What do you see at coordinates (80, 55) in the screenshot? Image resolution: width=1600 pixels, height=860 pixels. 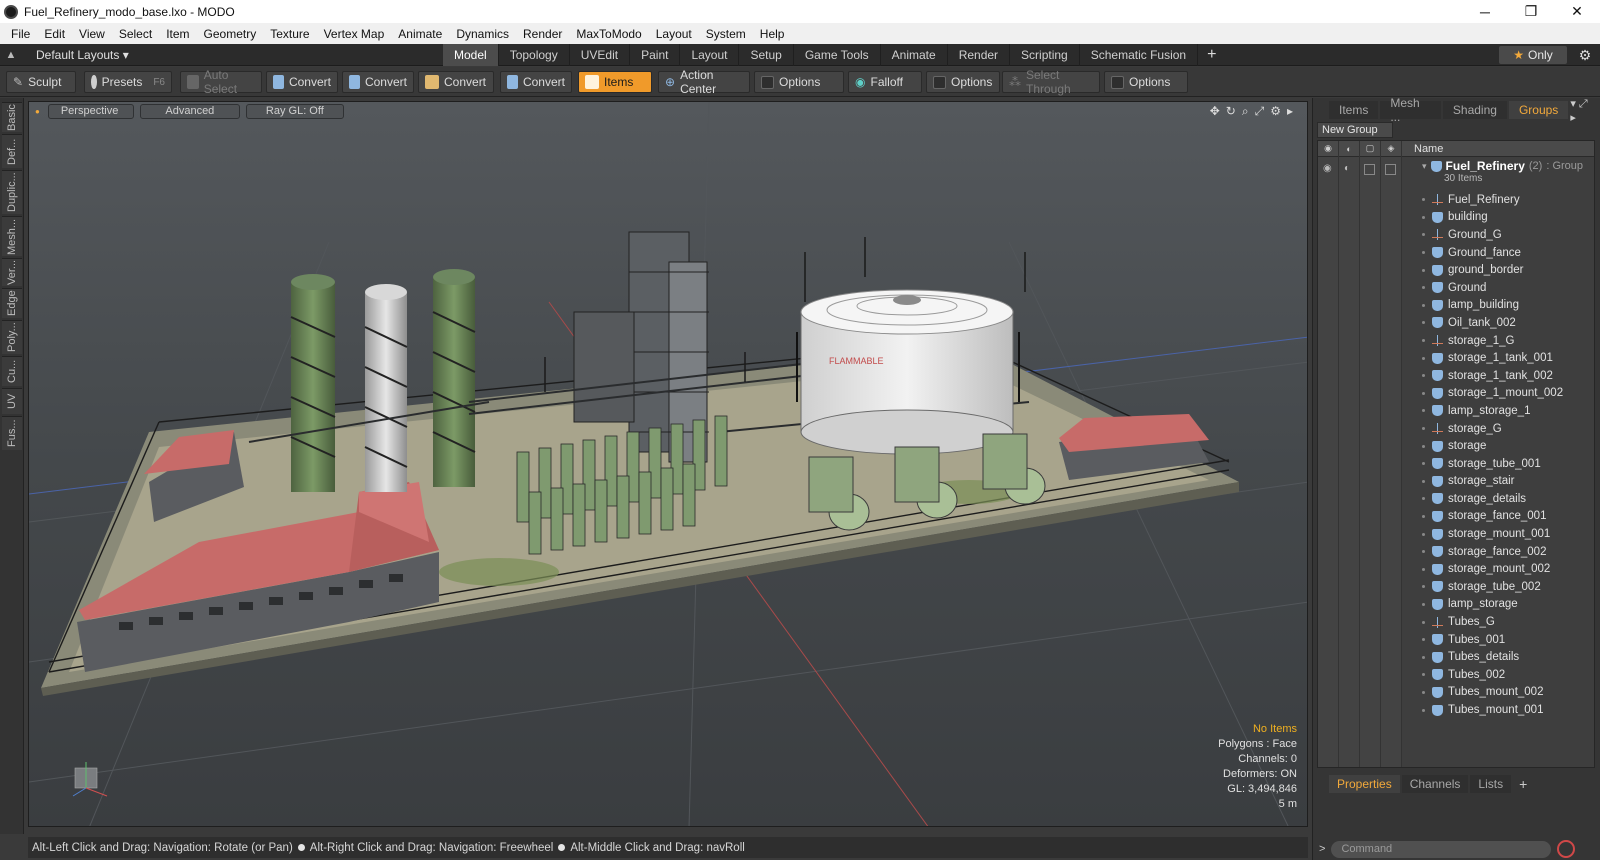 I see `layout-select: Default Layouts ▾` at bounding box center [80, 55].